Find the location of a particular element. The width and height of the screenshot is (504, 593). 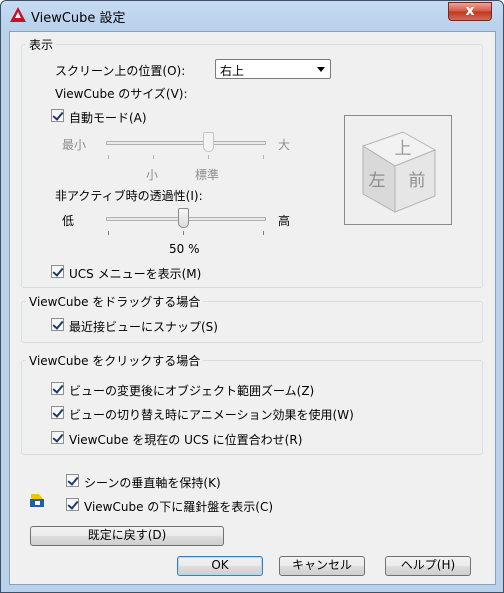

position-value: 右上 is located at coordinates (232, 71).